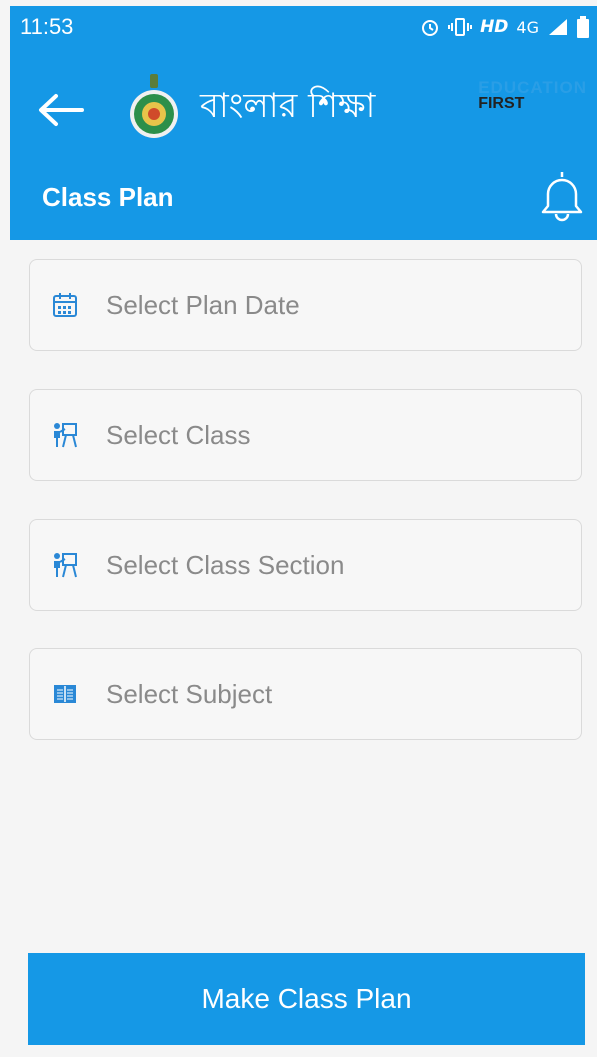 The width and height of the screenshot is (597, 1057). I want to click on signal-icon, so click(558, 27).